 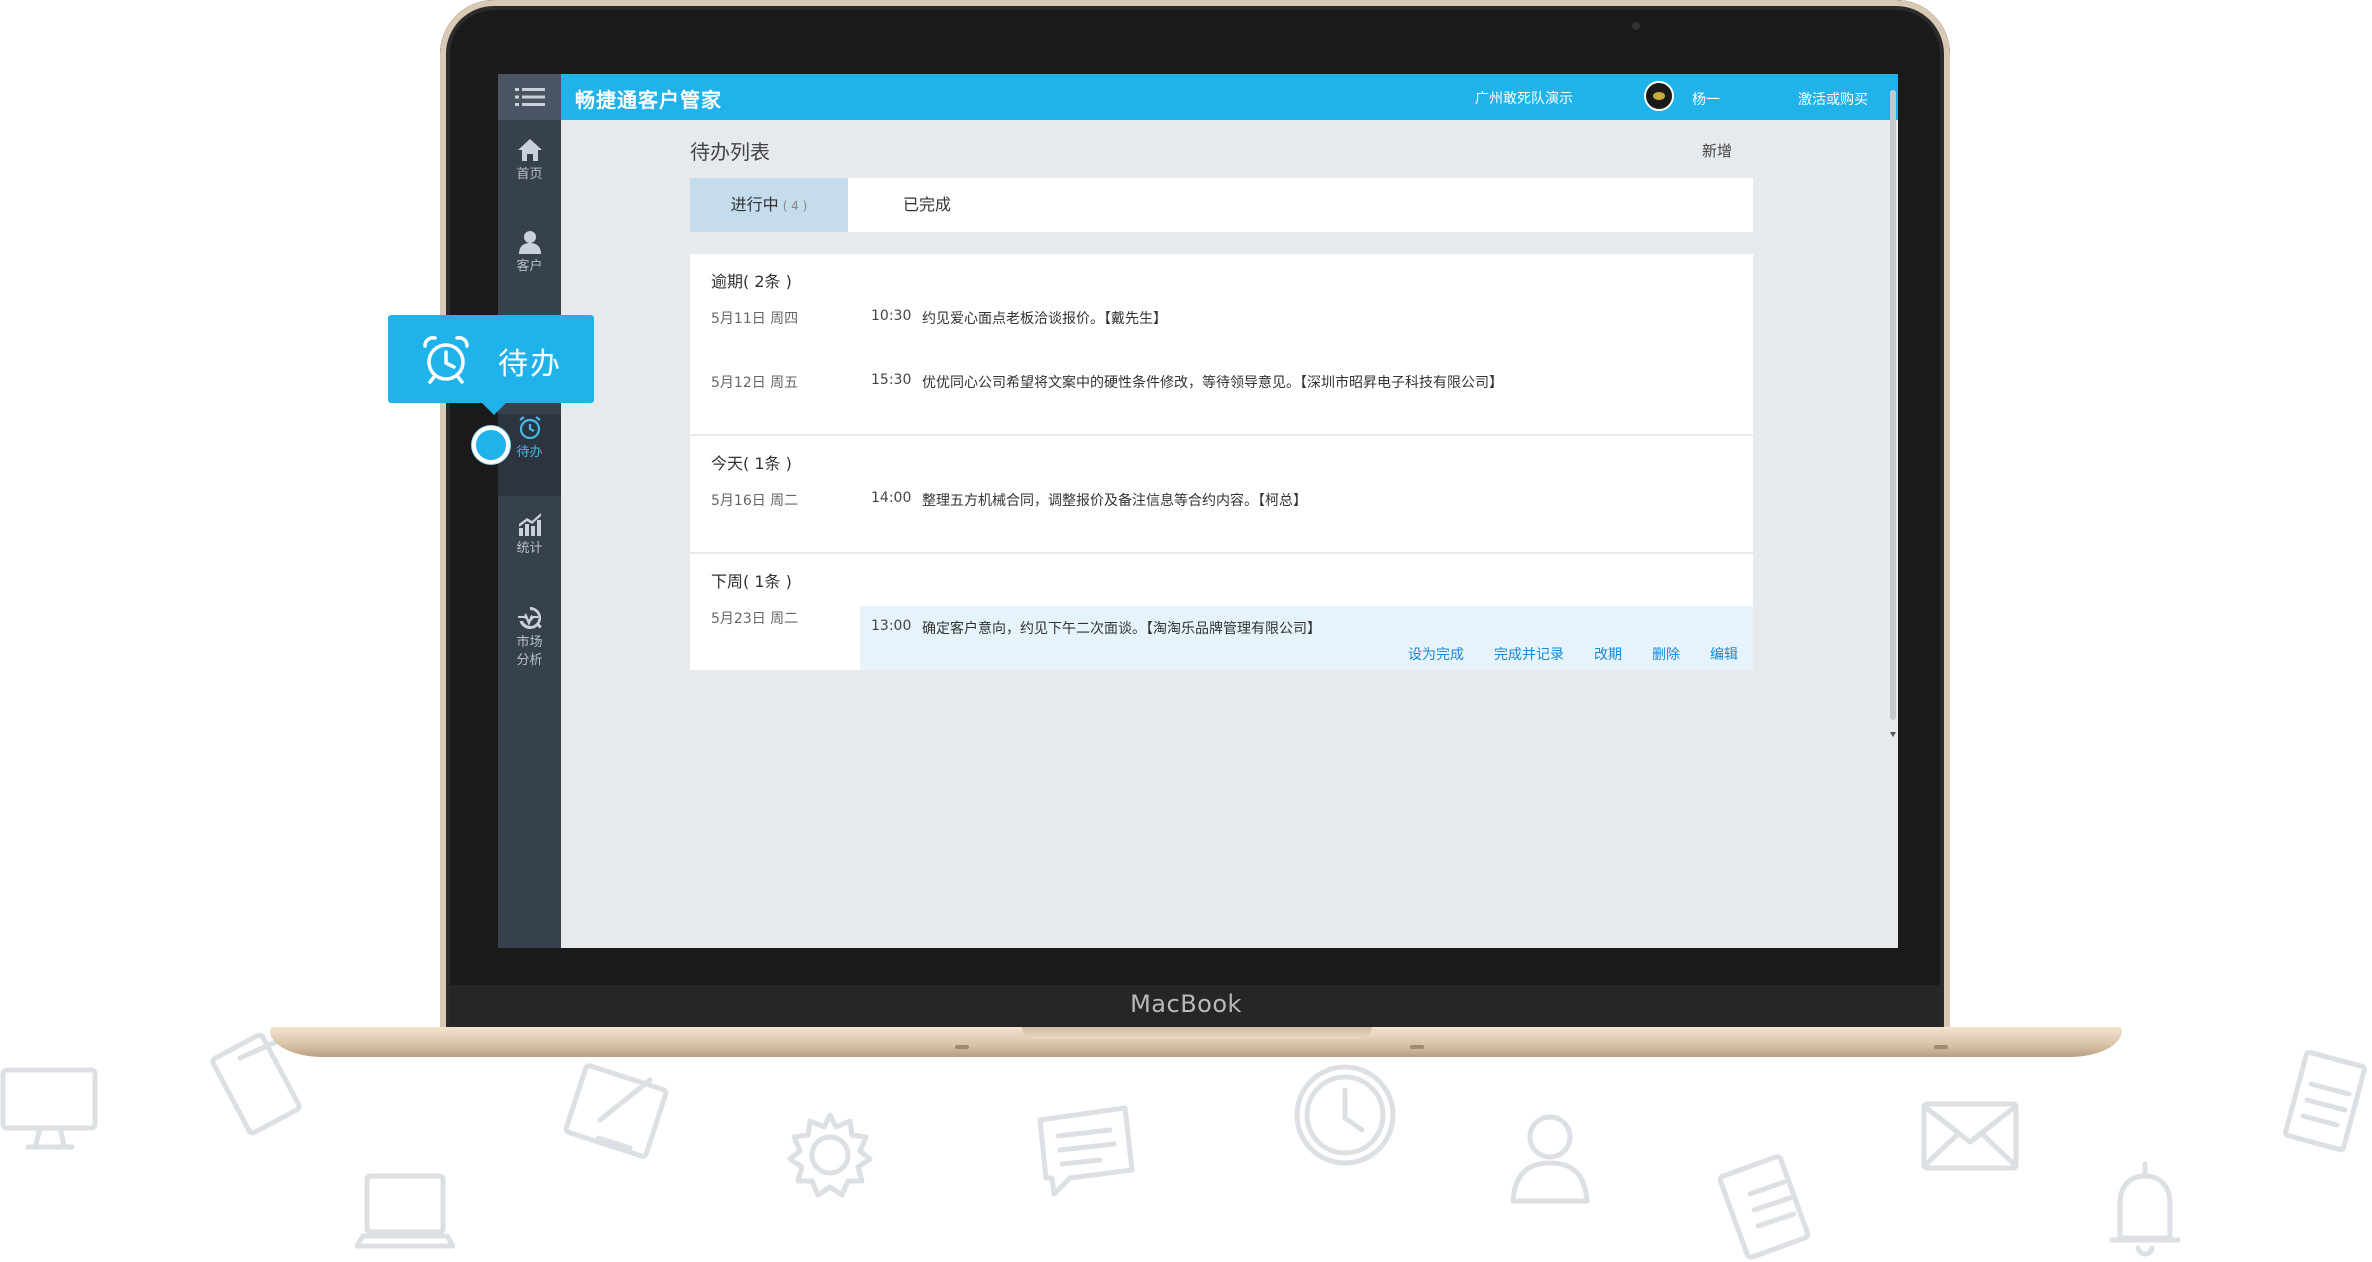 I want to click on reschedule-button: 改期, so click(x=1608, y=654).